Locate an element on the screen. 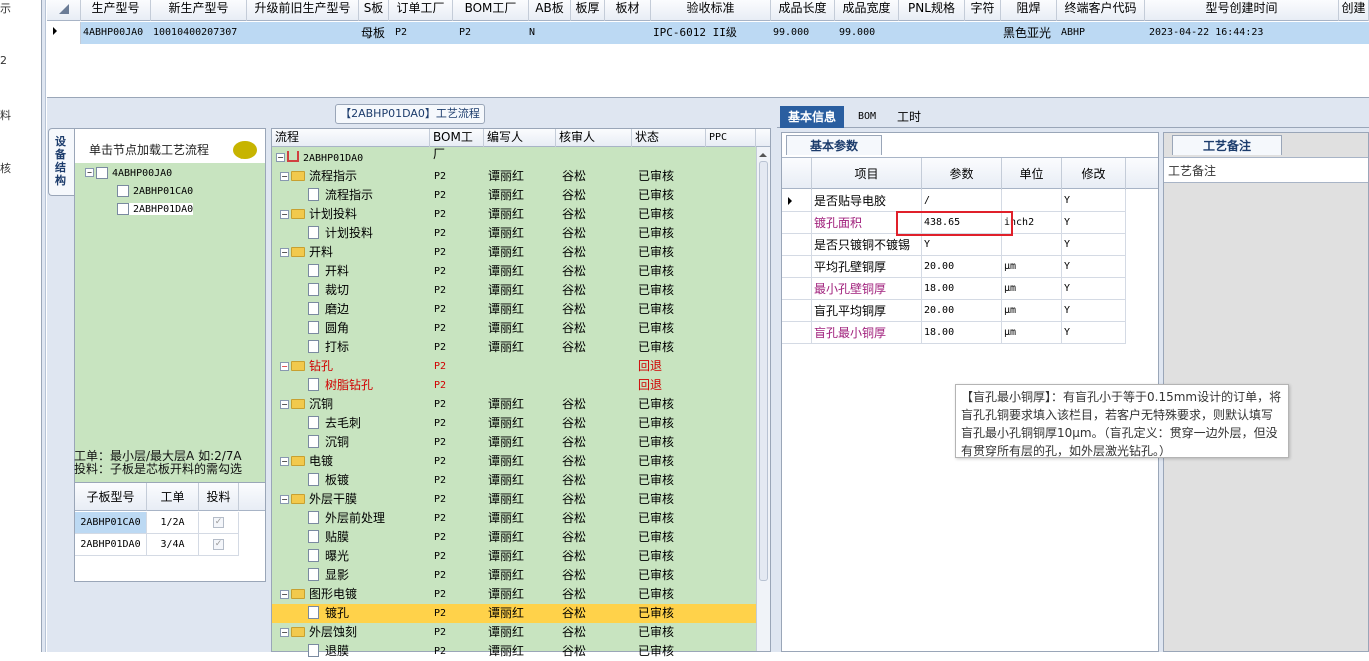  table-row: − 开料 P2 谭丽红 谷松 已审核 is located at coordinates (514, 252).